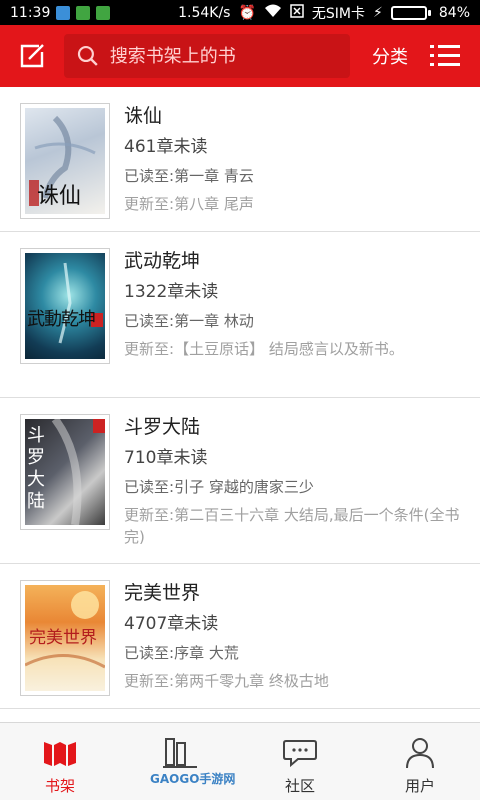 The height and width of the screenshot is (800, 480). I want to click on search-input, so click(223, 56).